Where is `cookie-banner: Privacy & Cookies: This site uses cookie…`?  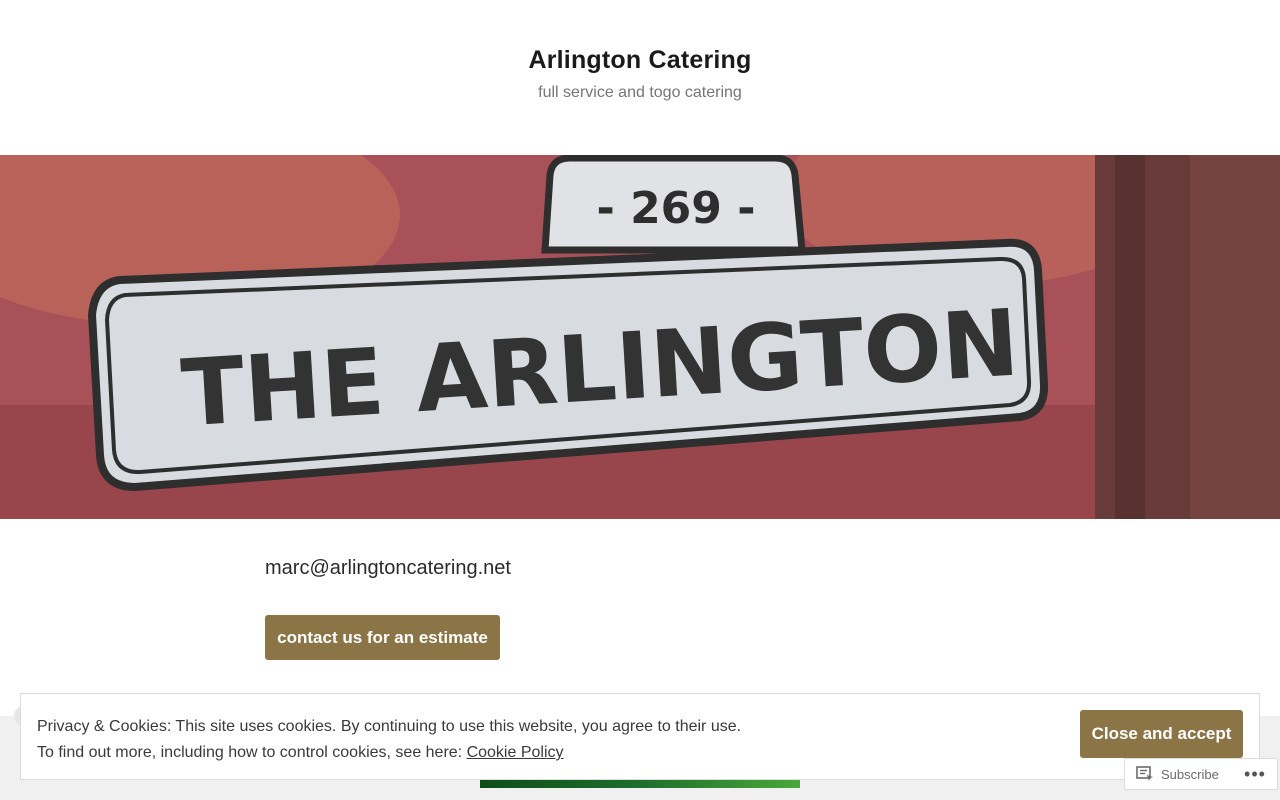
cookie-banner: Privacy & Cookies: This site uses cookie… is located at coordinates (640, 736).